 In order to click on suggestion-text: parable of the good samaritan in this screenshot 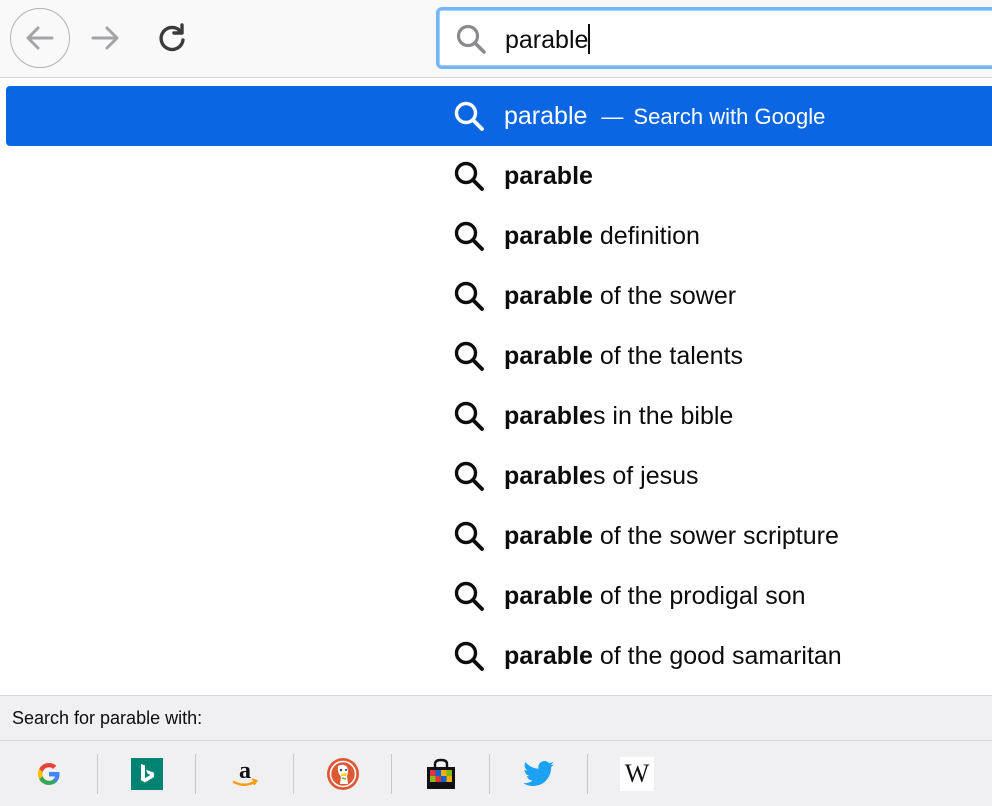, I will do `click(673, 656)`.